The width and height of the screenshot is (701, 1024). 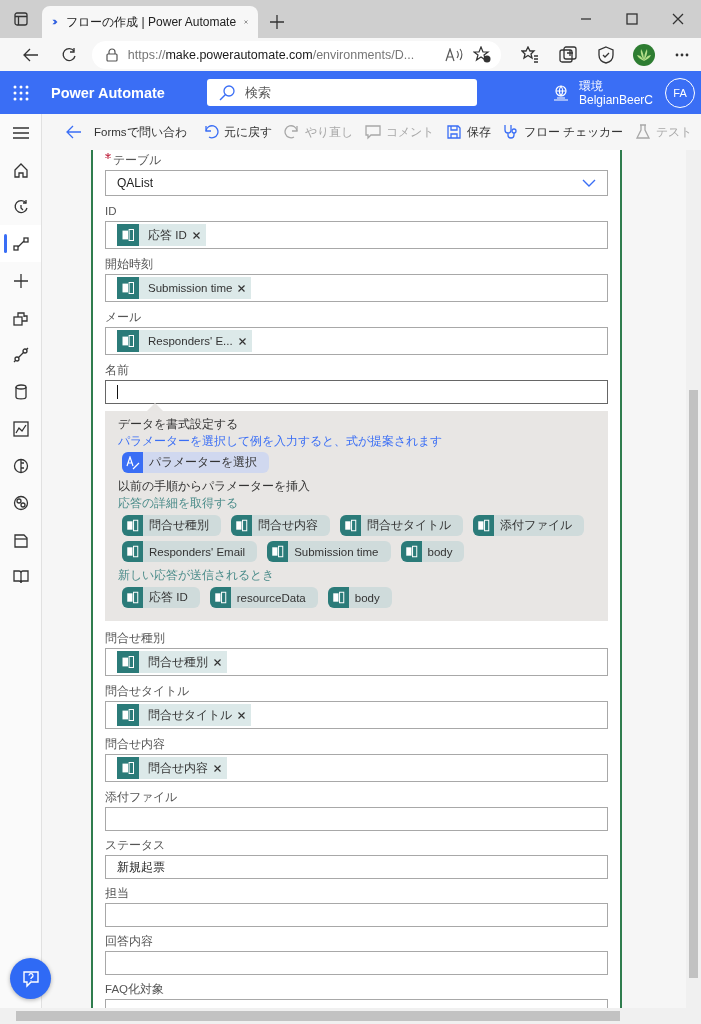 I want to click on read-aloud-icon, so click(x=454, y=54).